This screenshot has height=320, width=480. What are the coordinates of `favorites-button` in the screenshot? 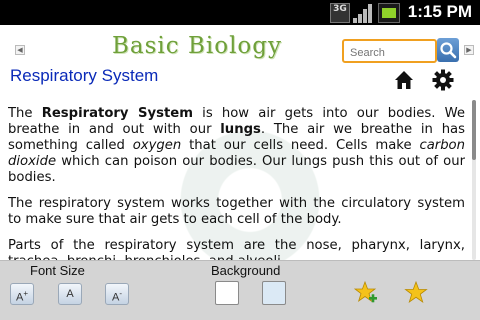 It's located at (416, 292).